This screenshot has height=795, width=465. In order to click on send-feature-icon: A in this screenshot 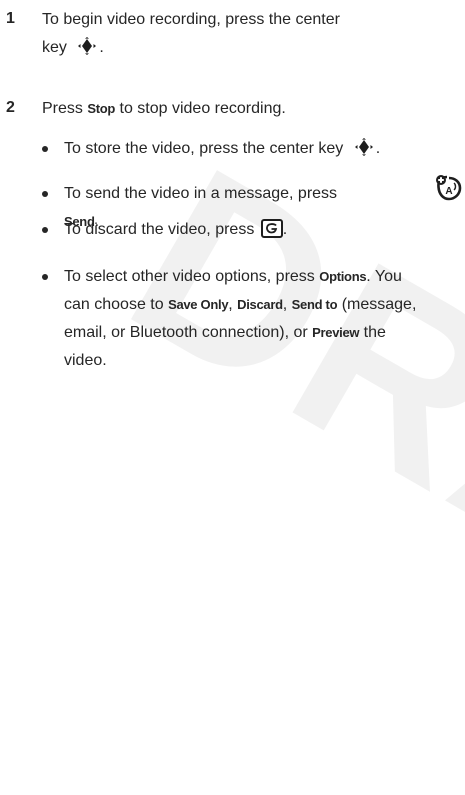, I will do `click(449, 190)`.